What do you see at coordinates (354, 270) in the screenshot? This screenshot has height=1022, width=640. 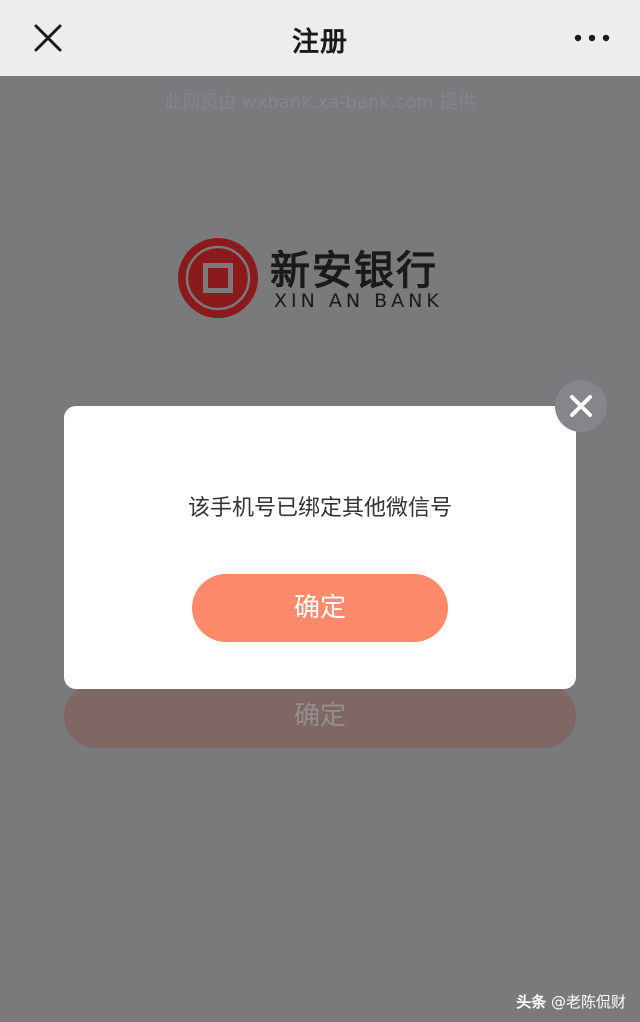 I see `bank-name-cn: 新安银行` at bounding box center [354, 270].